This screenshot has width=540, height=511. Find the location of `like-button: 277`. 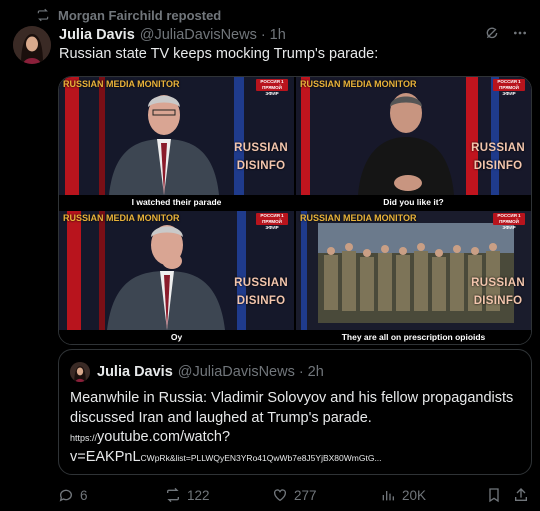

like-button: 277 is located at coordinates (294, 495).